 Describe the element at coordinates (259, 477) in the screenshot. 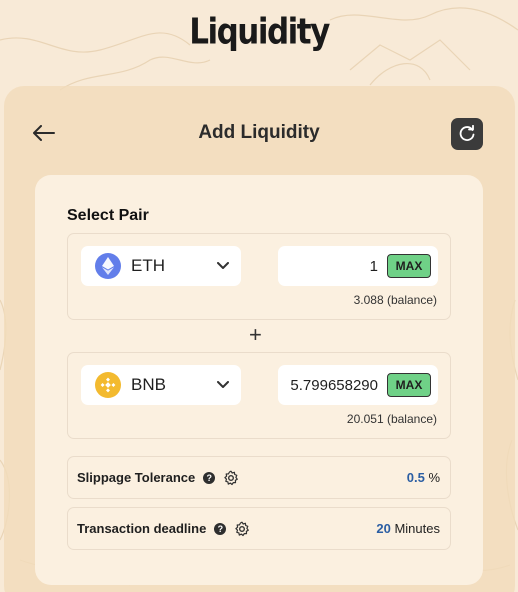

I see `slippage-row: Slippage Tolerance ? 0.5 %` at that location.